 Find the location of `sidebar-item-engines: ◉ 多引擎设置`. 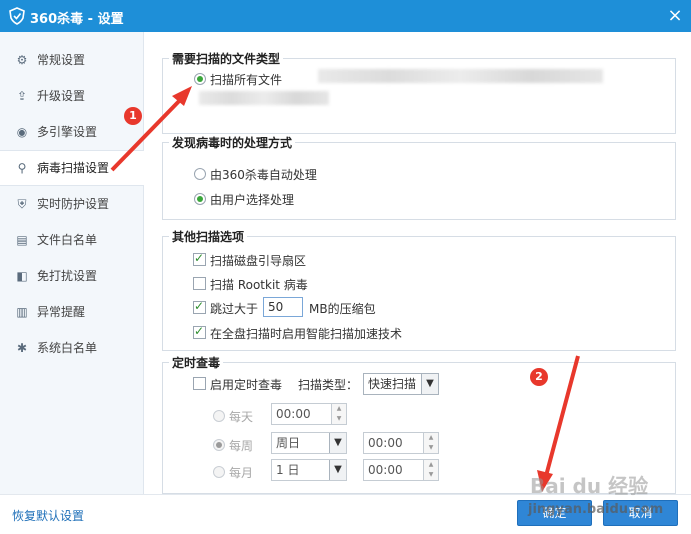

sidebar-item-engines: ◉ 多引擎设置 is located at coordinates (71, 132).